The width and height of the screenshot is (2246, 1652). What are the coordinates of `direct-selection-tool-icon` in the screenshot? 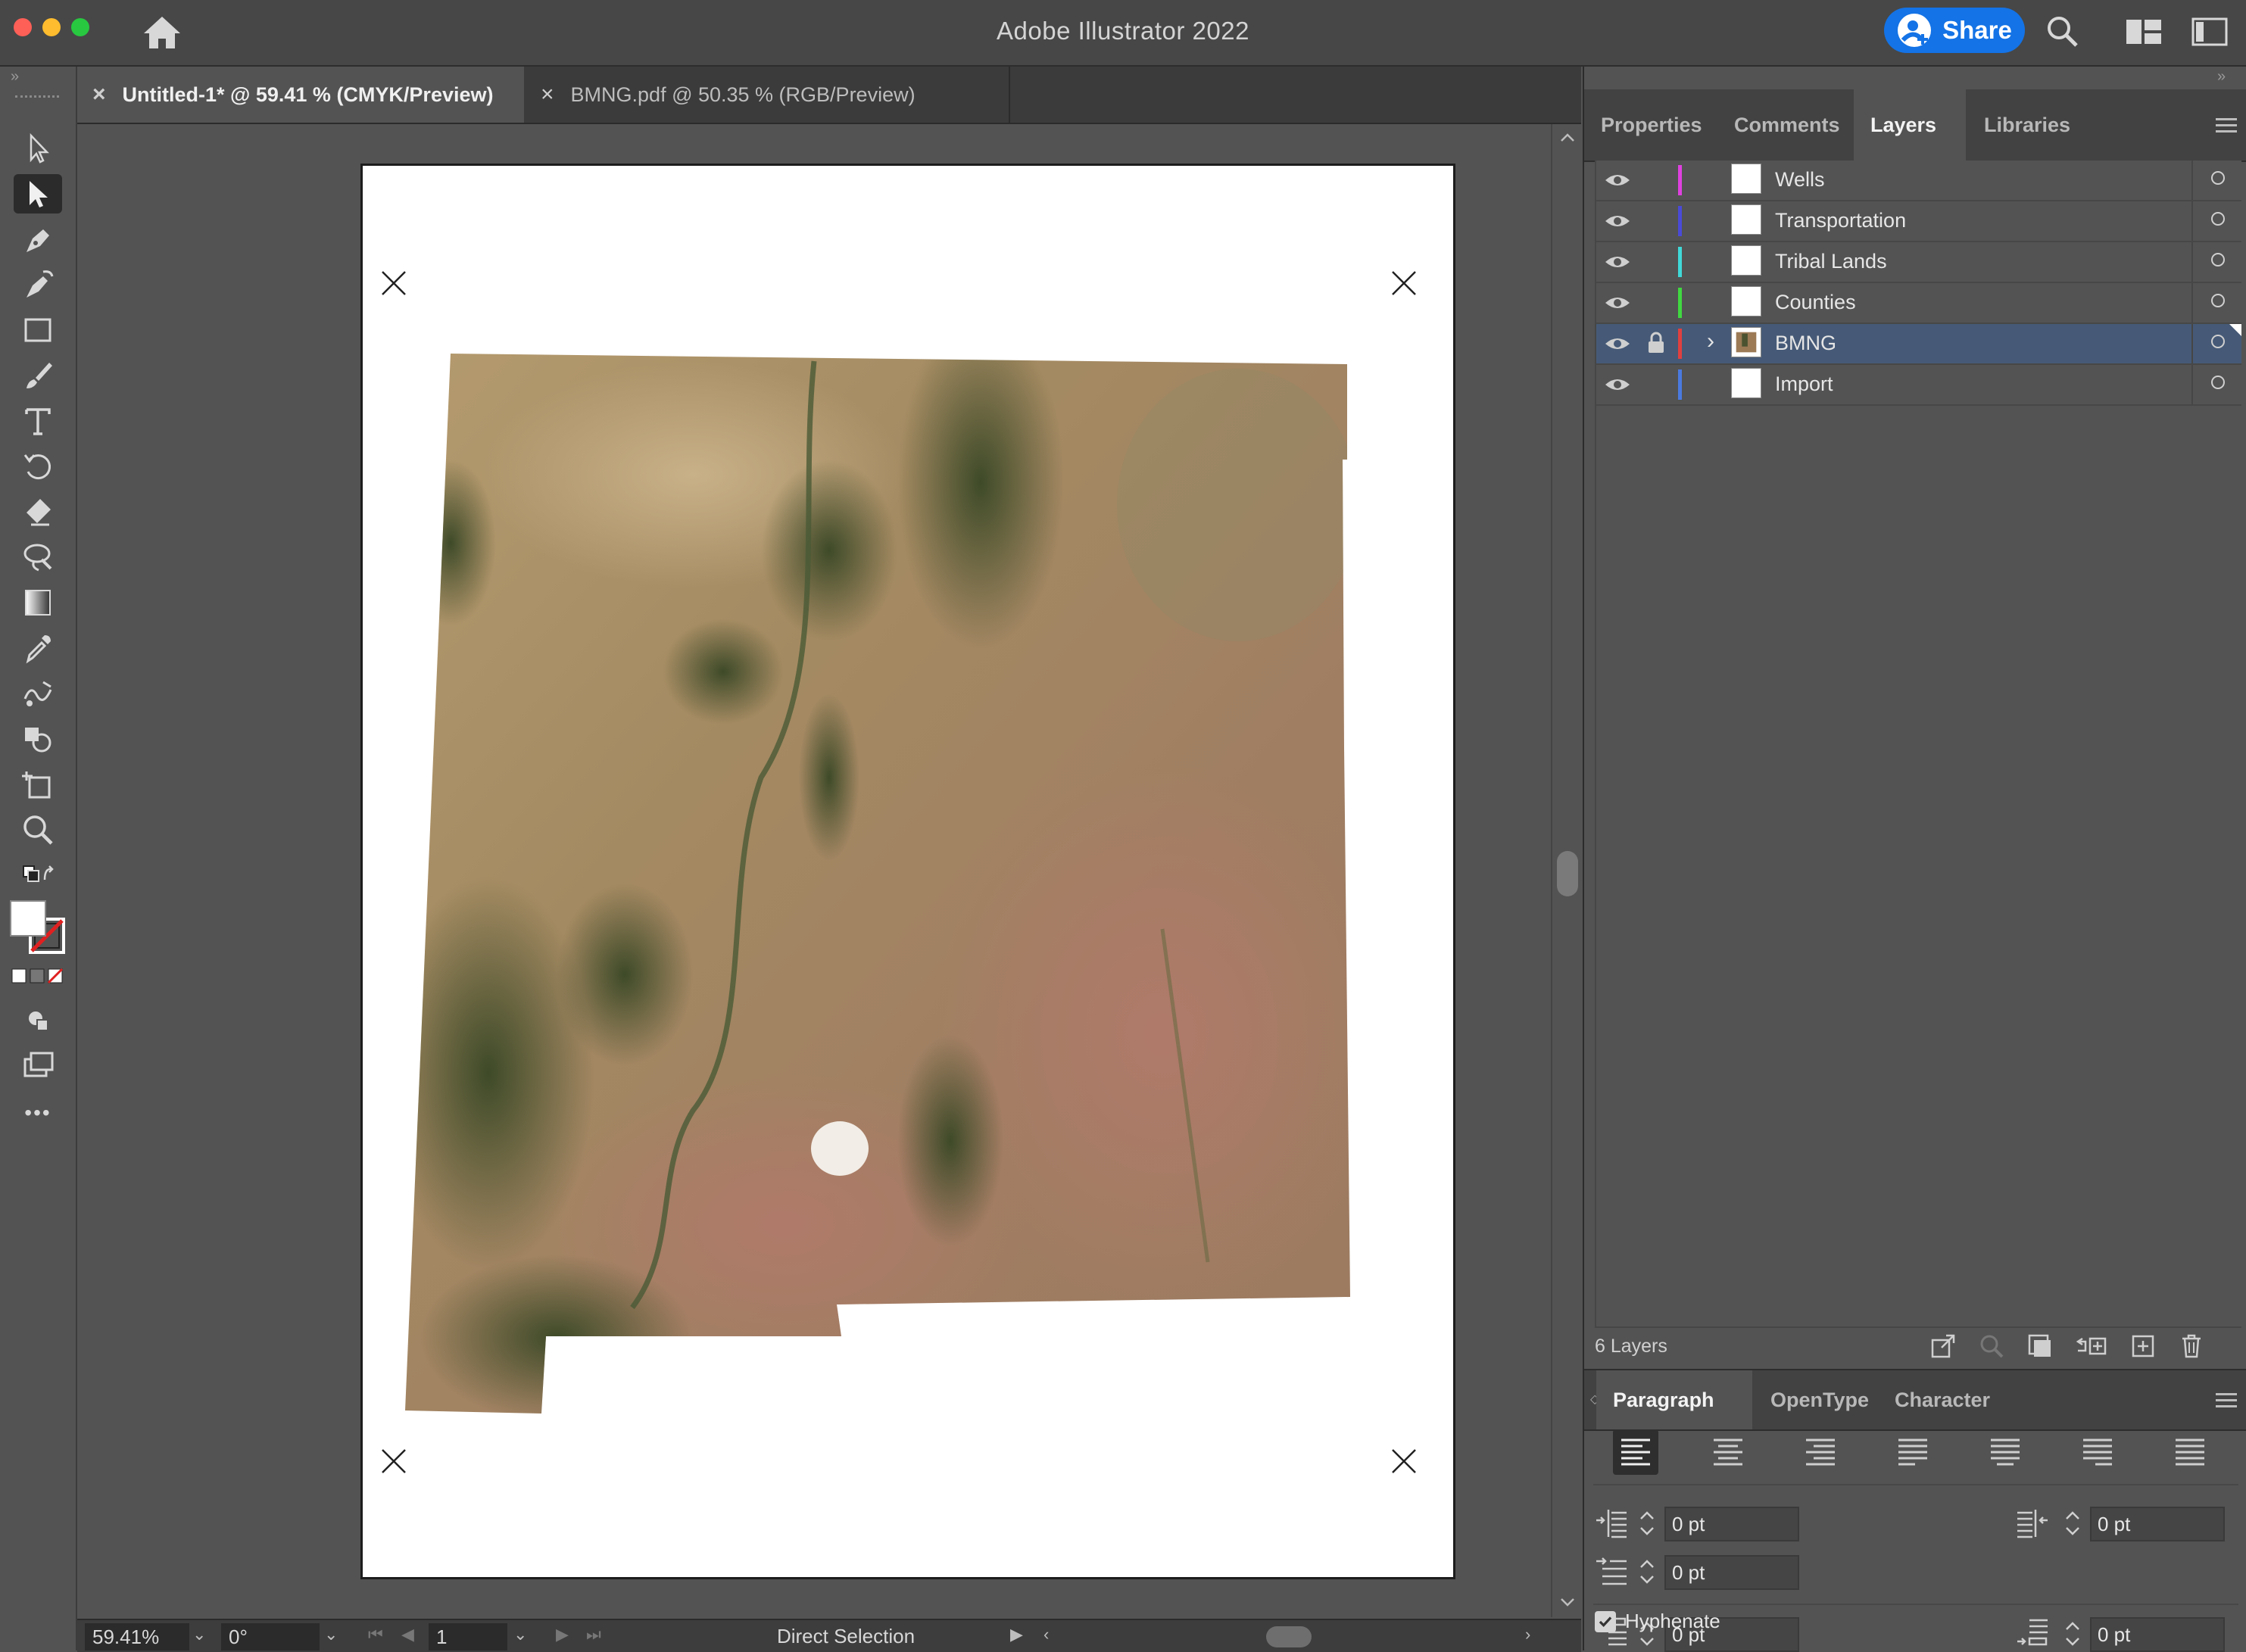 It's located at (38, 194).